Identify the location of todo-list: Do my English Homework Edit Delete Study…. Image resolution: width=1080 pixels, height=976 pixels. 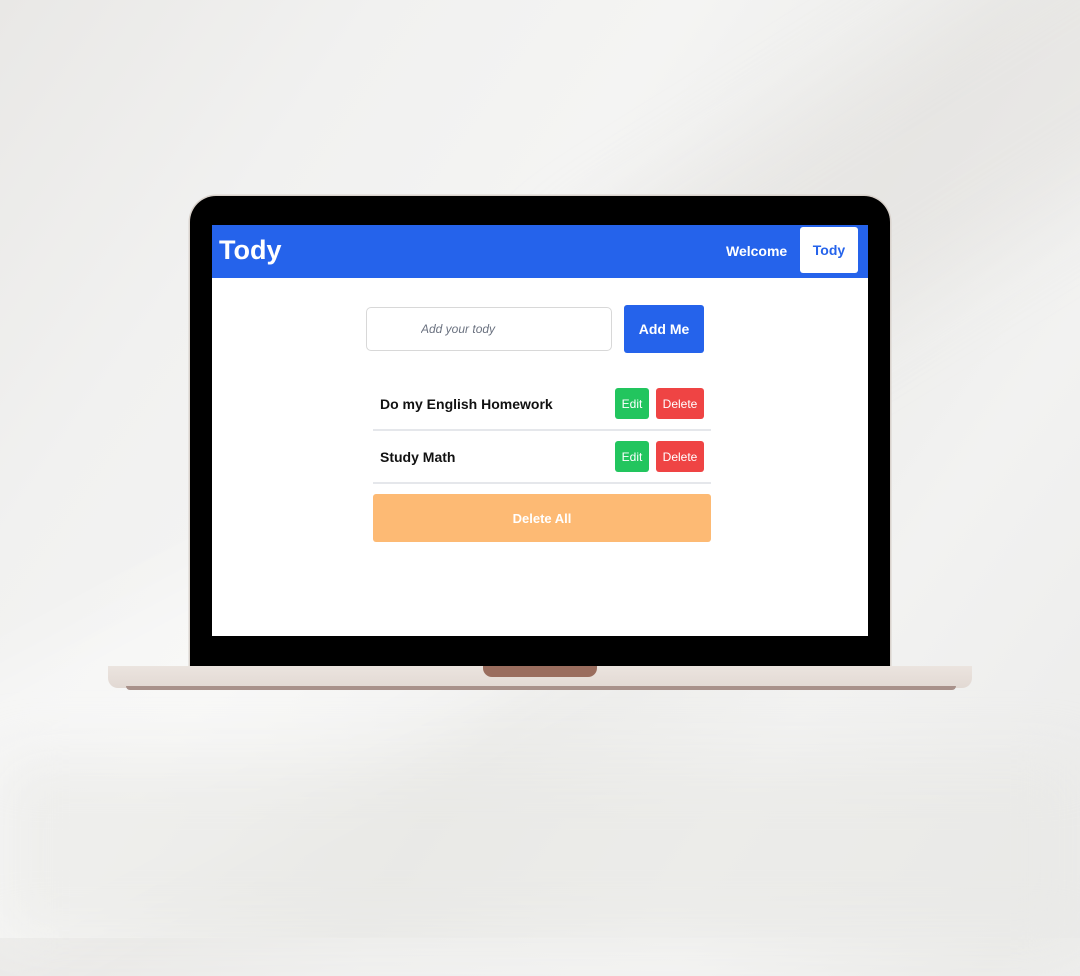
(542, 431).